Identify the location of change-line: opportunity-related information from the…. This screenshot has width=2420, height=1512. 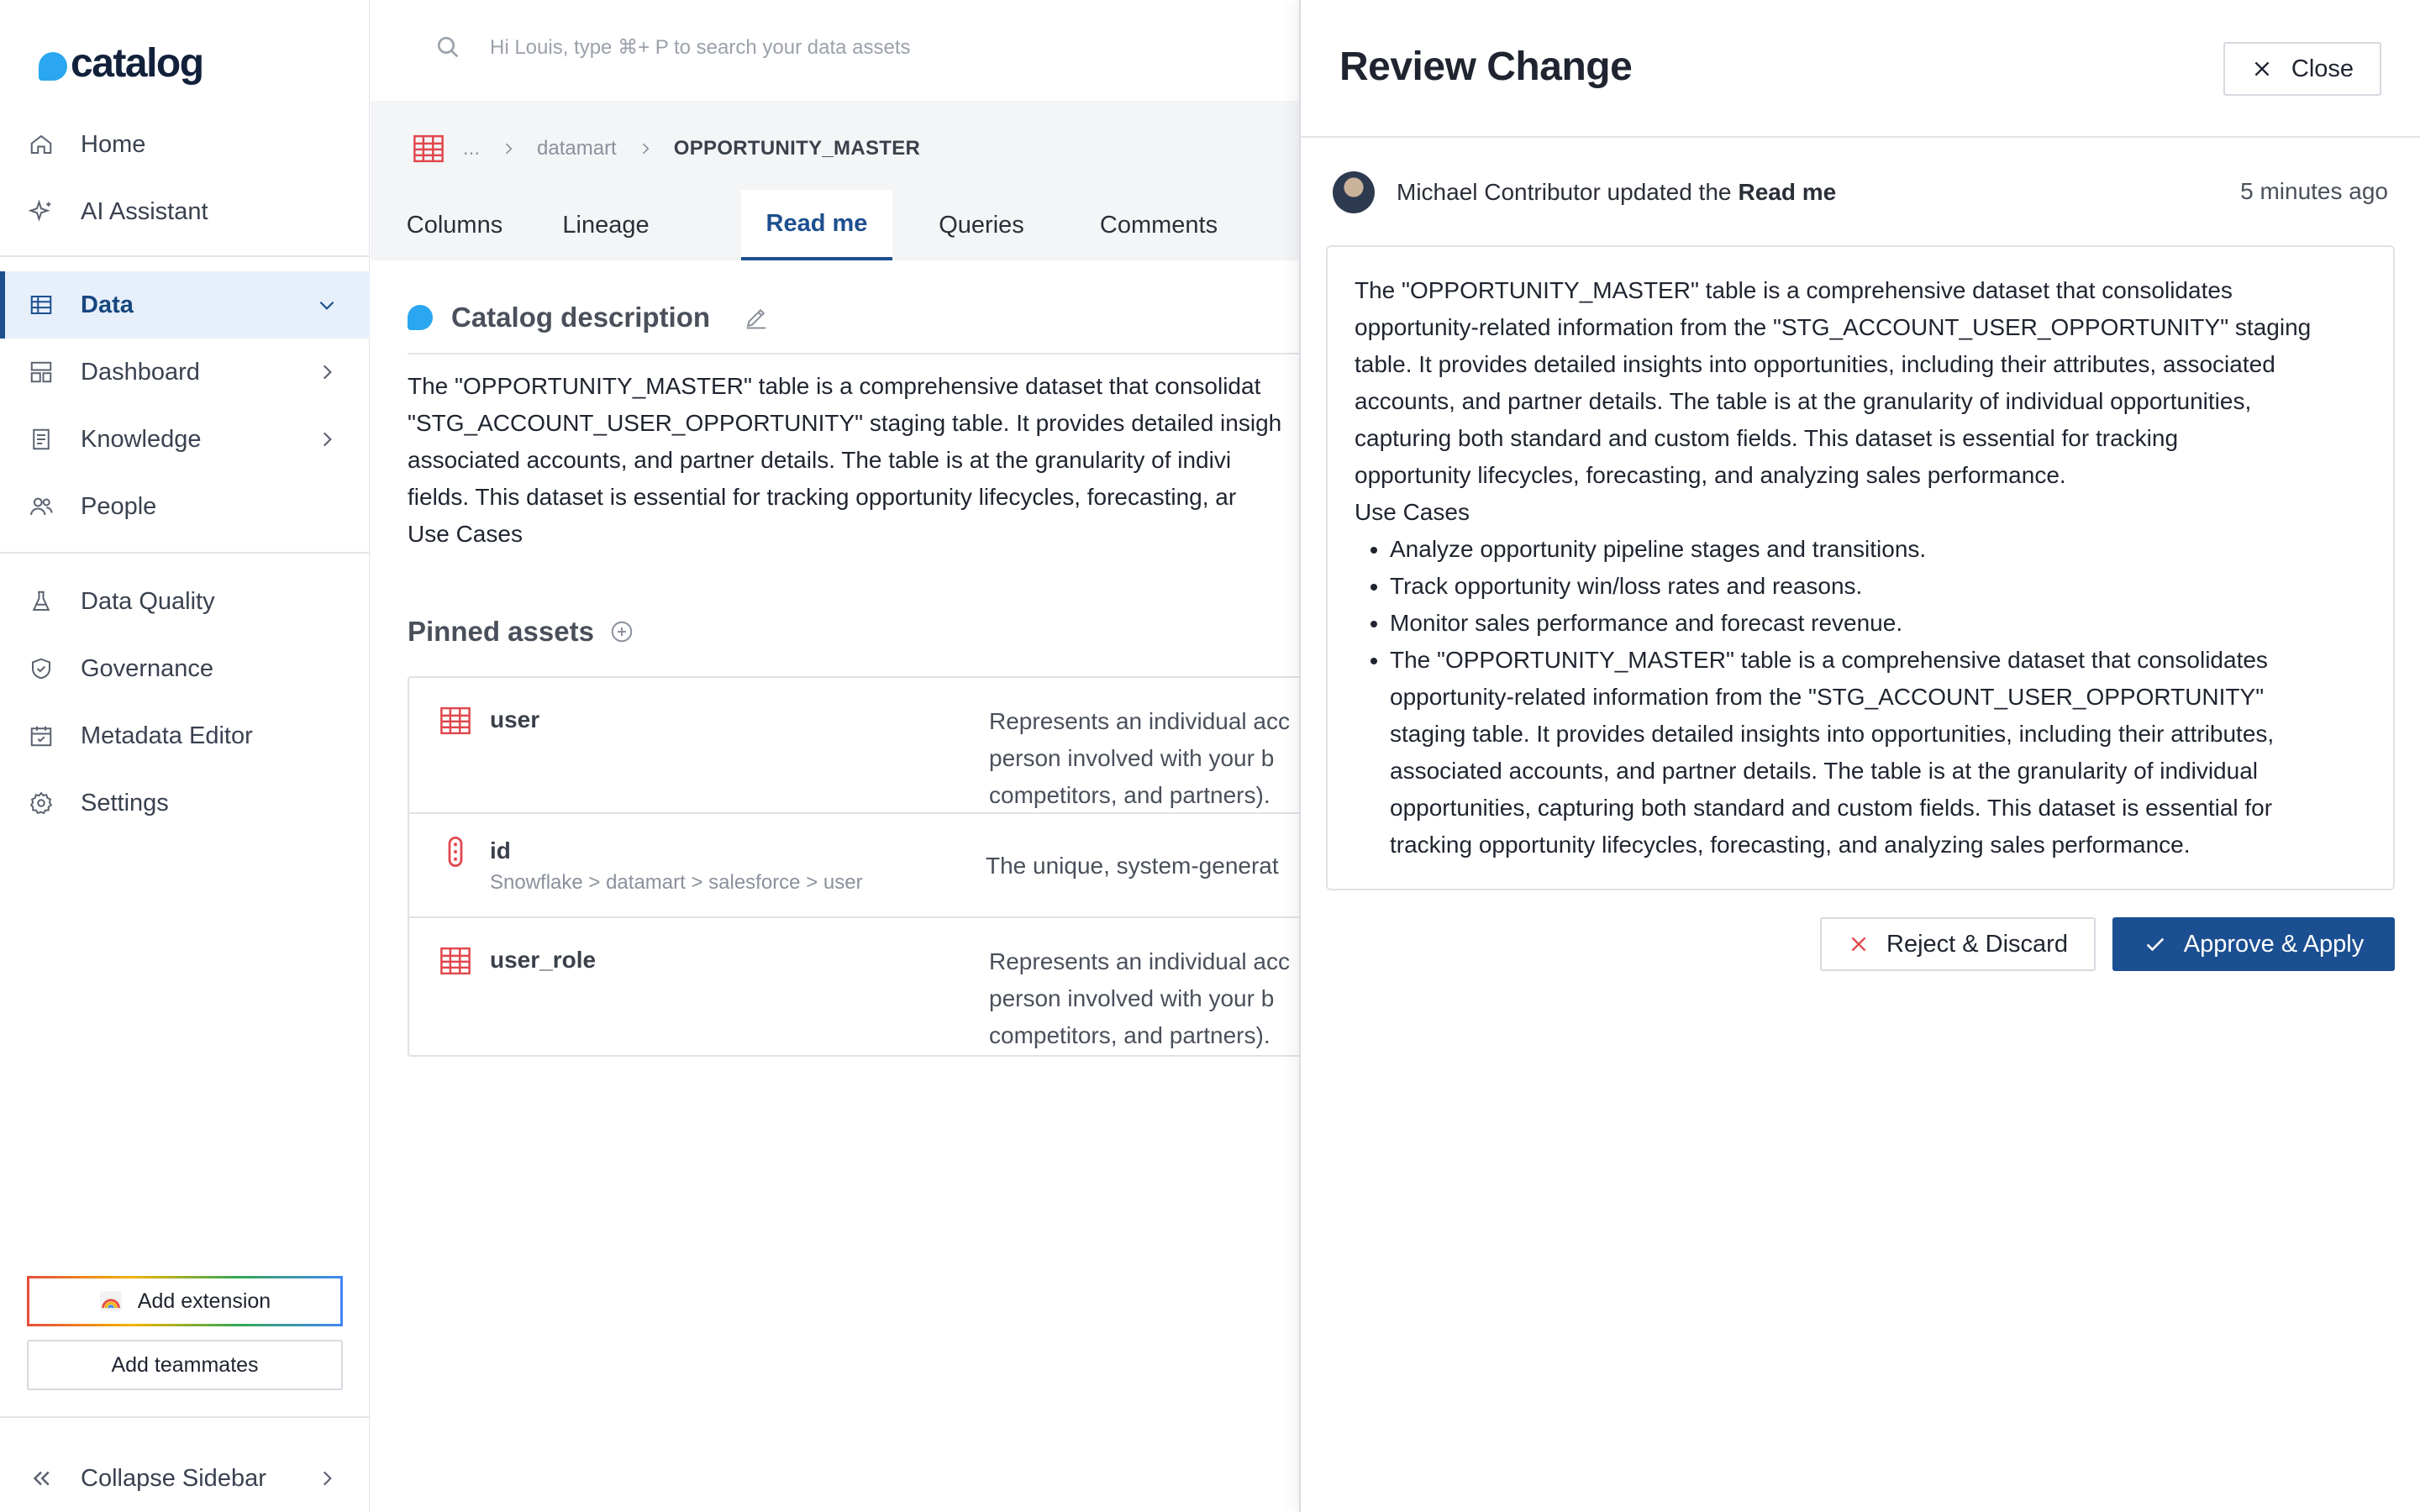
(1833, 327).